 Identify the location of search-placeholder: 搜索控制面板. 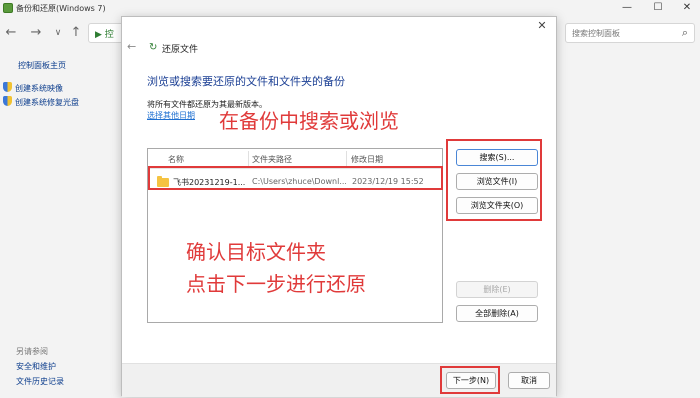
(596, 33).